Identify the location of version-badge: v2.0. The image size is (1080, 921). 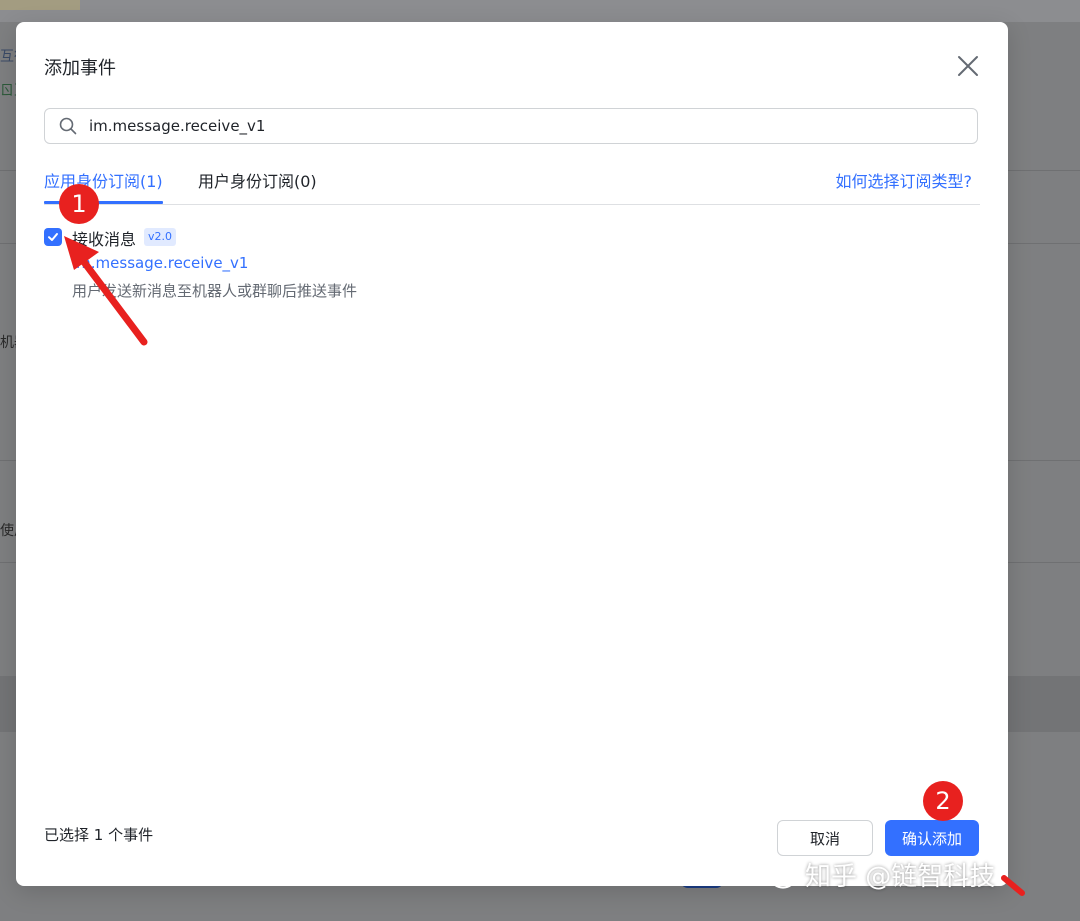
(160, 237).